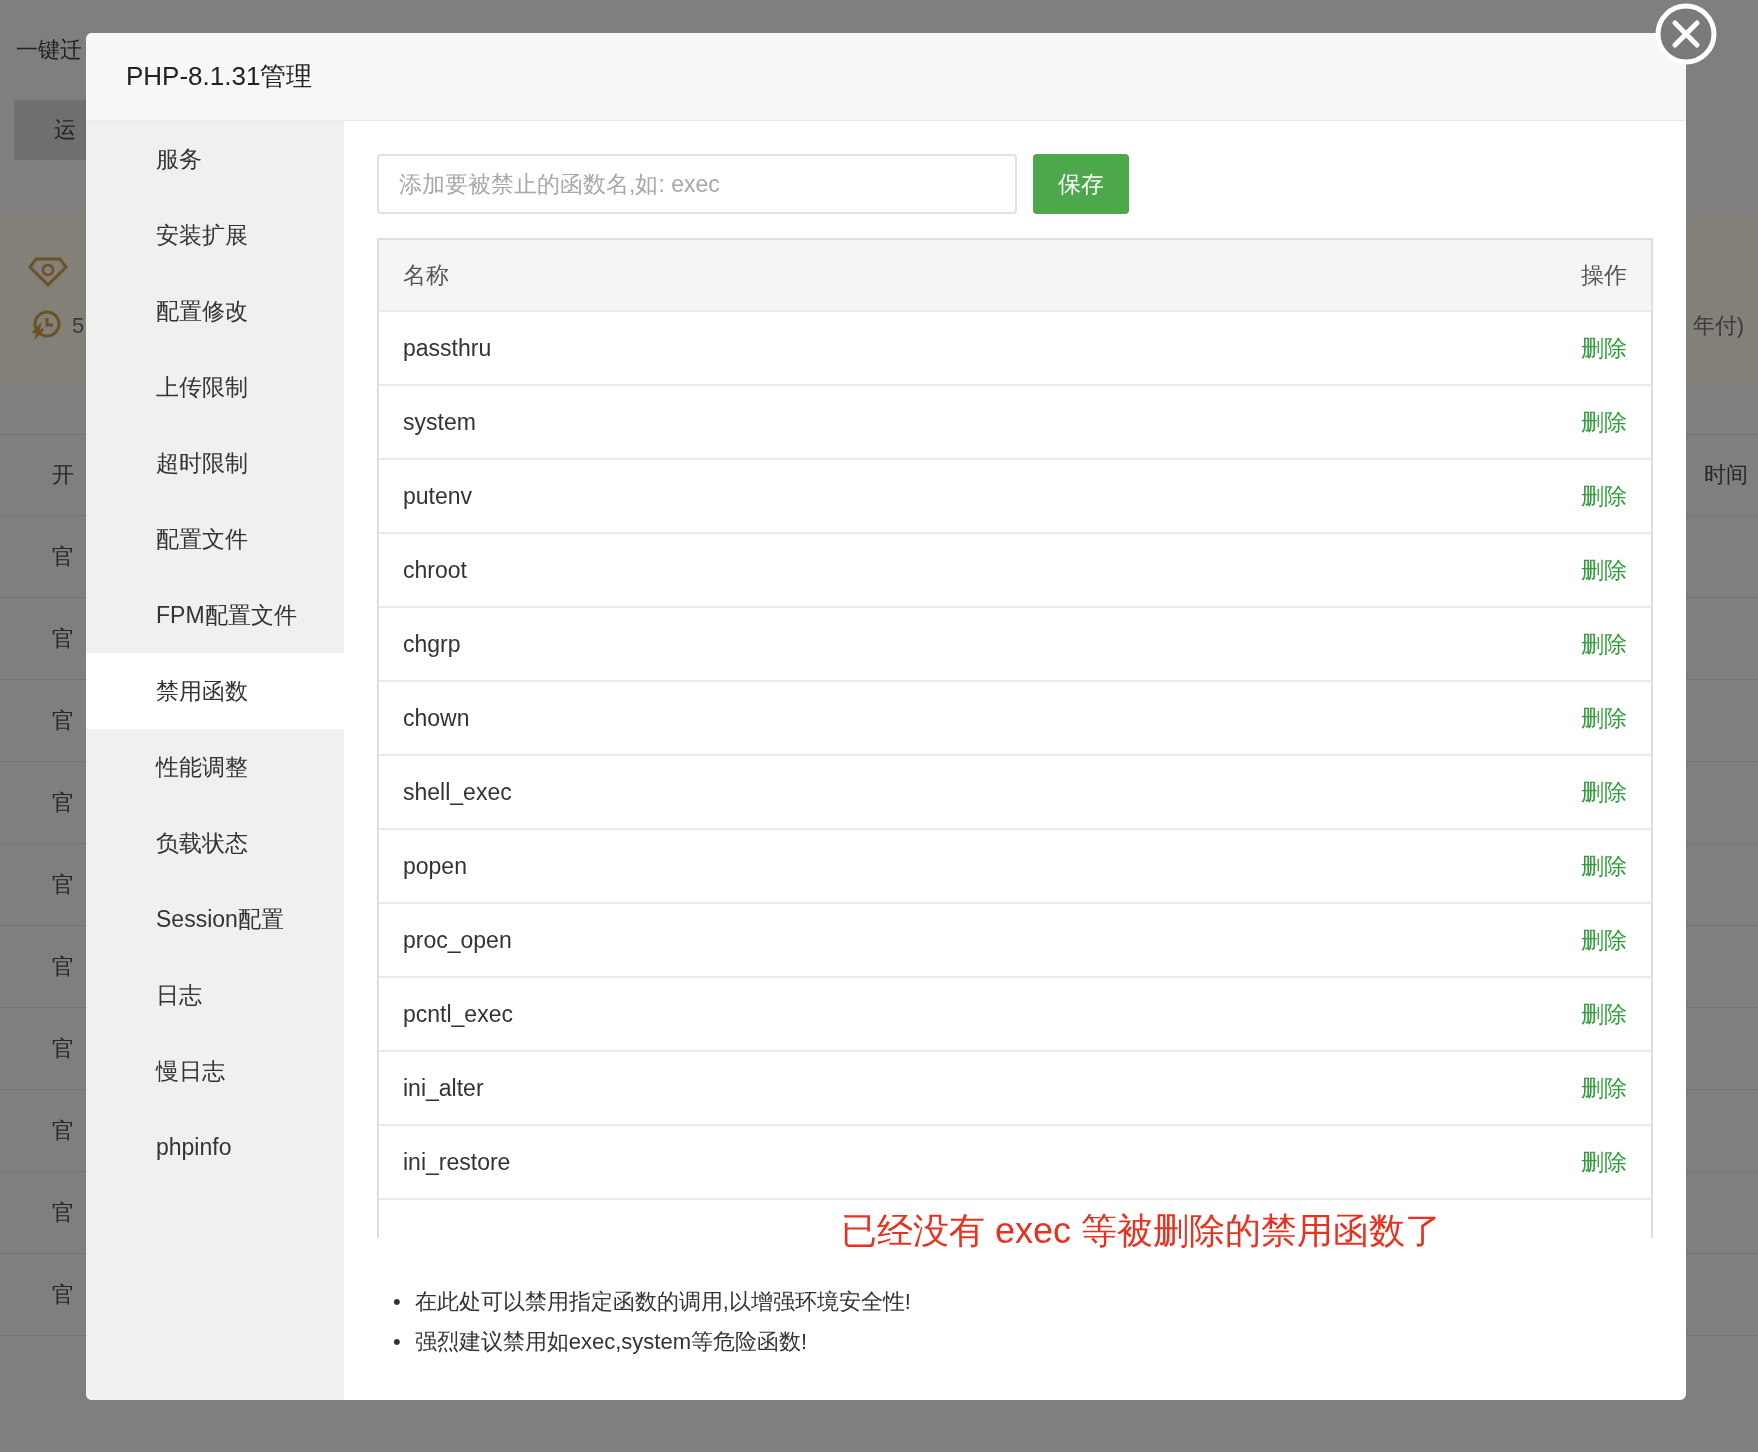  Describe the element at coordinates (1726, 475) in the screenshot. I see `column-header: 时间` at that location.